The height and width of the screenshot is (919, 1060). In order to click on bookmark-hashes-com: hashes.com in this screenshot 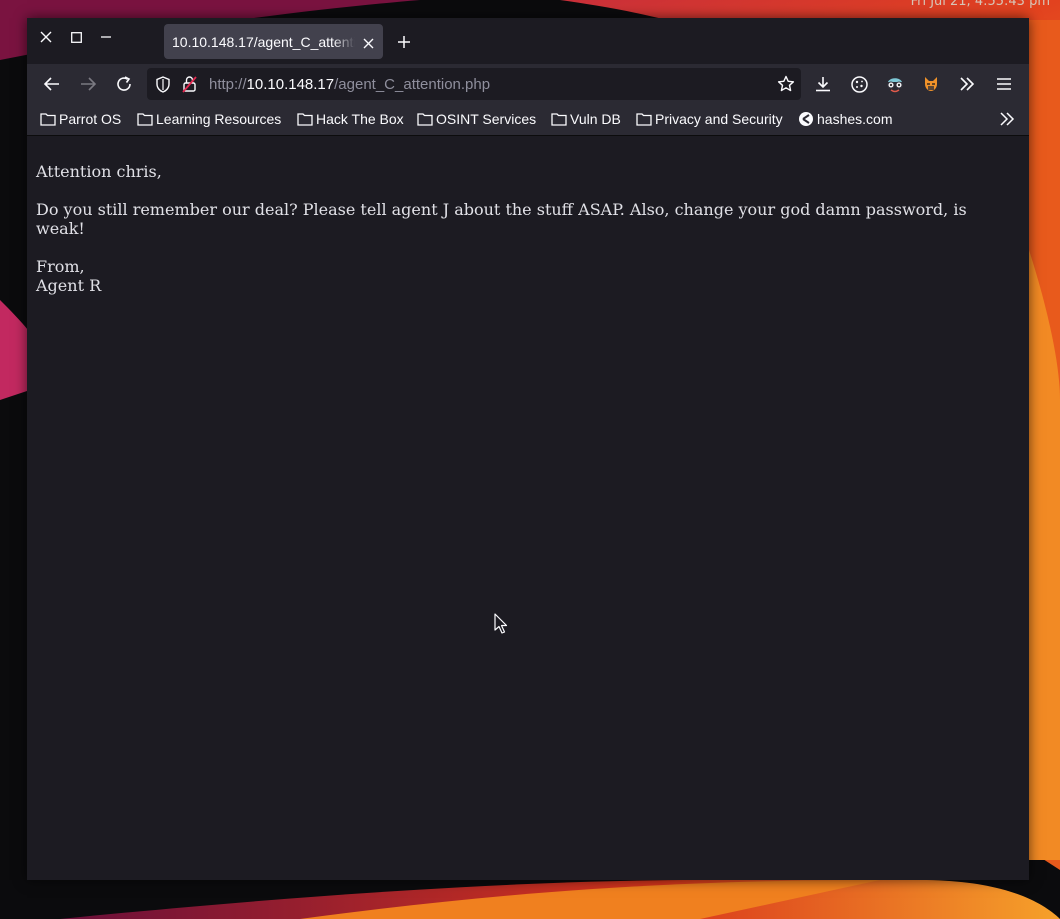, I will do `click(845, 119)`.